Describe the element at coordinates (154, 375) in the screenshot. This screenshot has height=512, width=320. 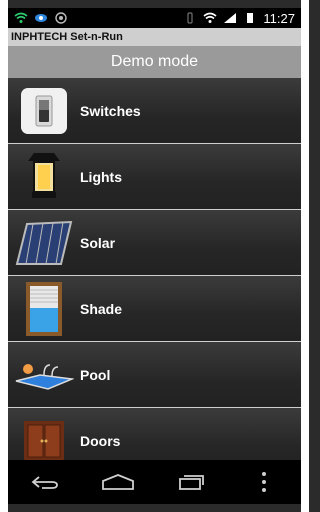
I see `list-item-pool: Pool` at that location.